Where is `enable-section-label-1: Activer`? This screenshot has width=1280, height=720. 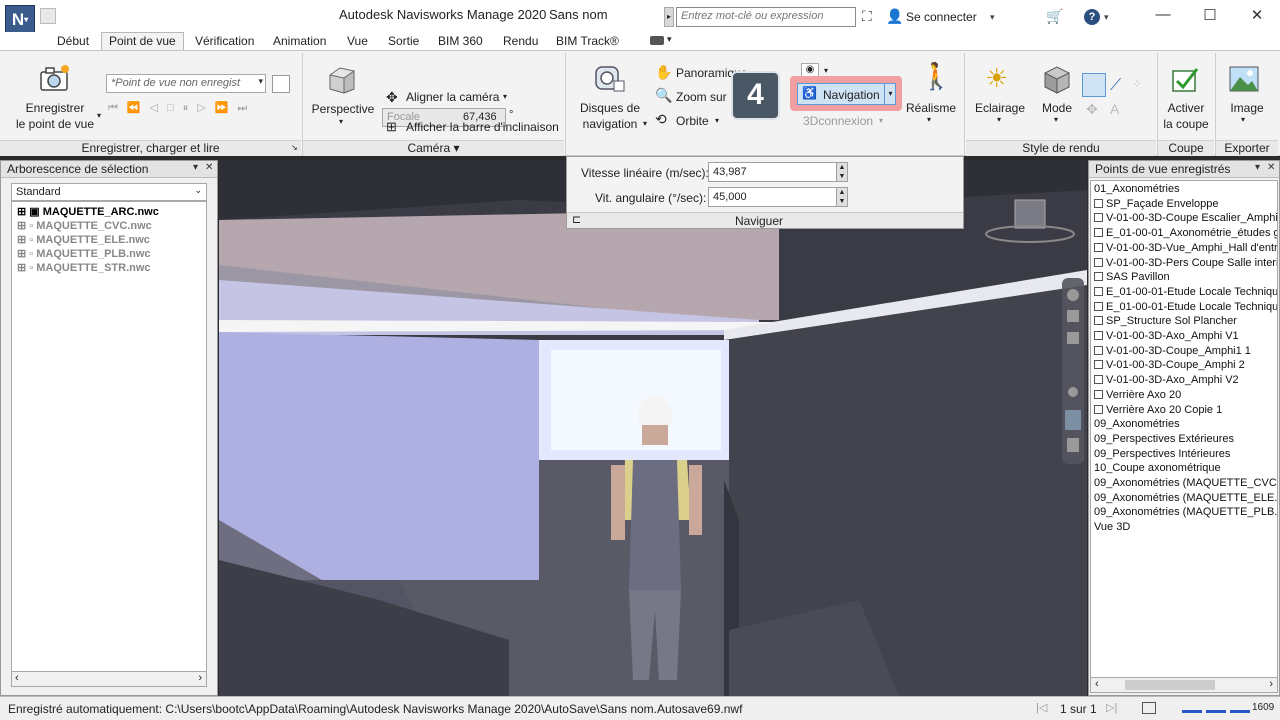
enable-section-label-1: Activer is located at coordinates (1186, 108).